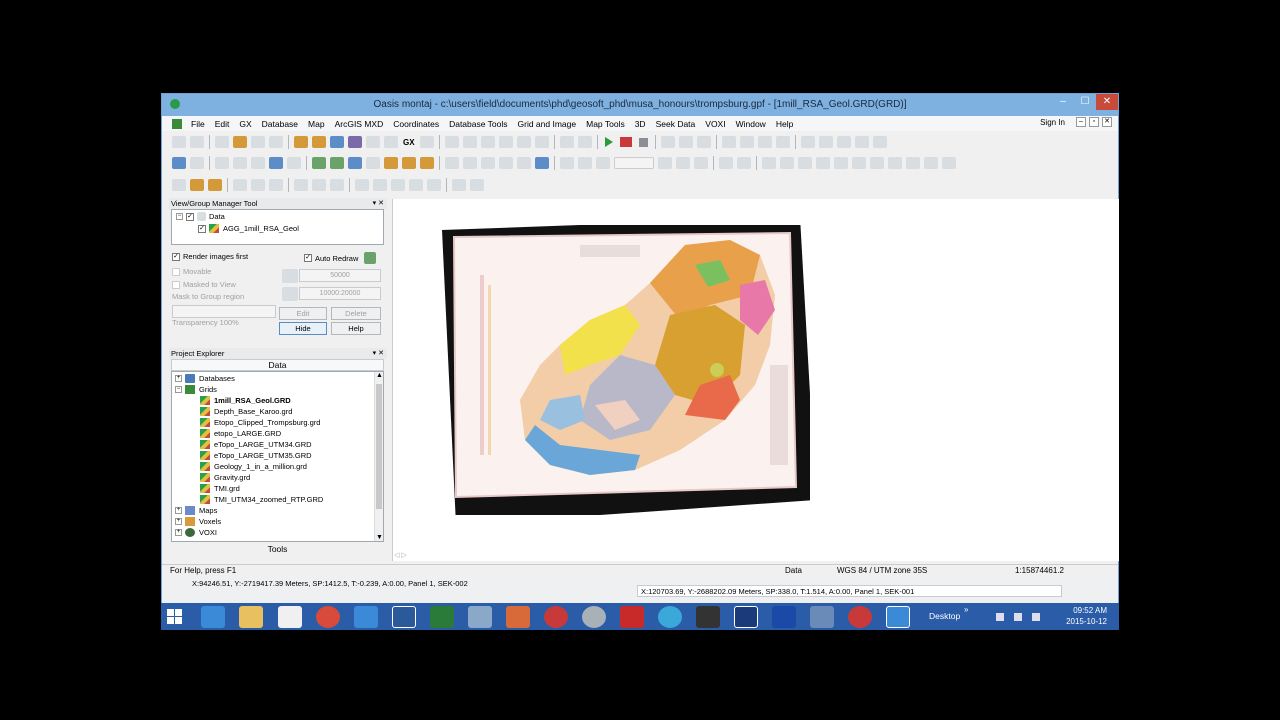 The height and width of the screenshot is (720, 1280). What do you see at coordinates (204, 284) in the screenshot?
I see `masked-to-view-option: Masked to View` at bounding box center [204, 284].